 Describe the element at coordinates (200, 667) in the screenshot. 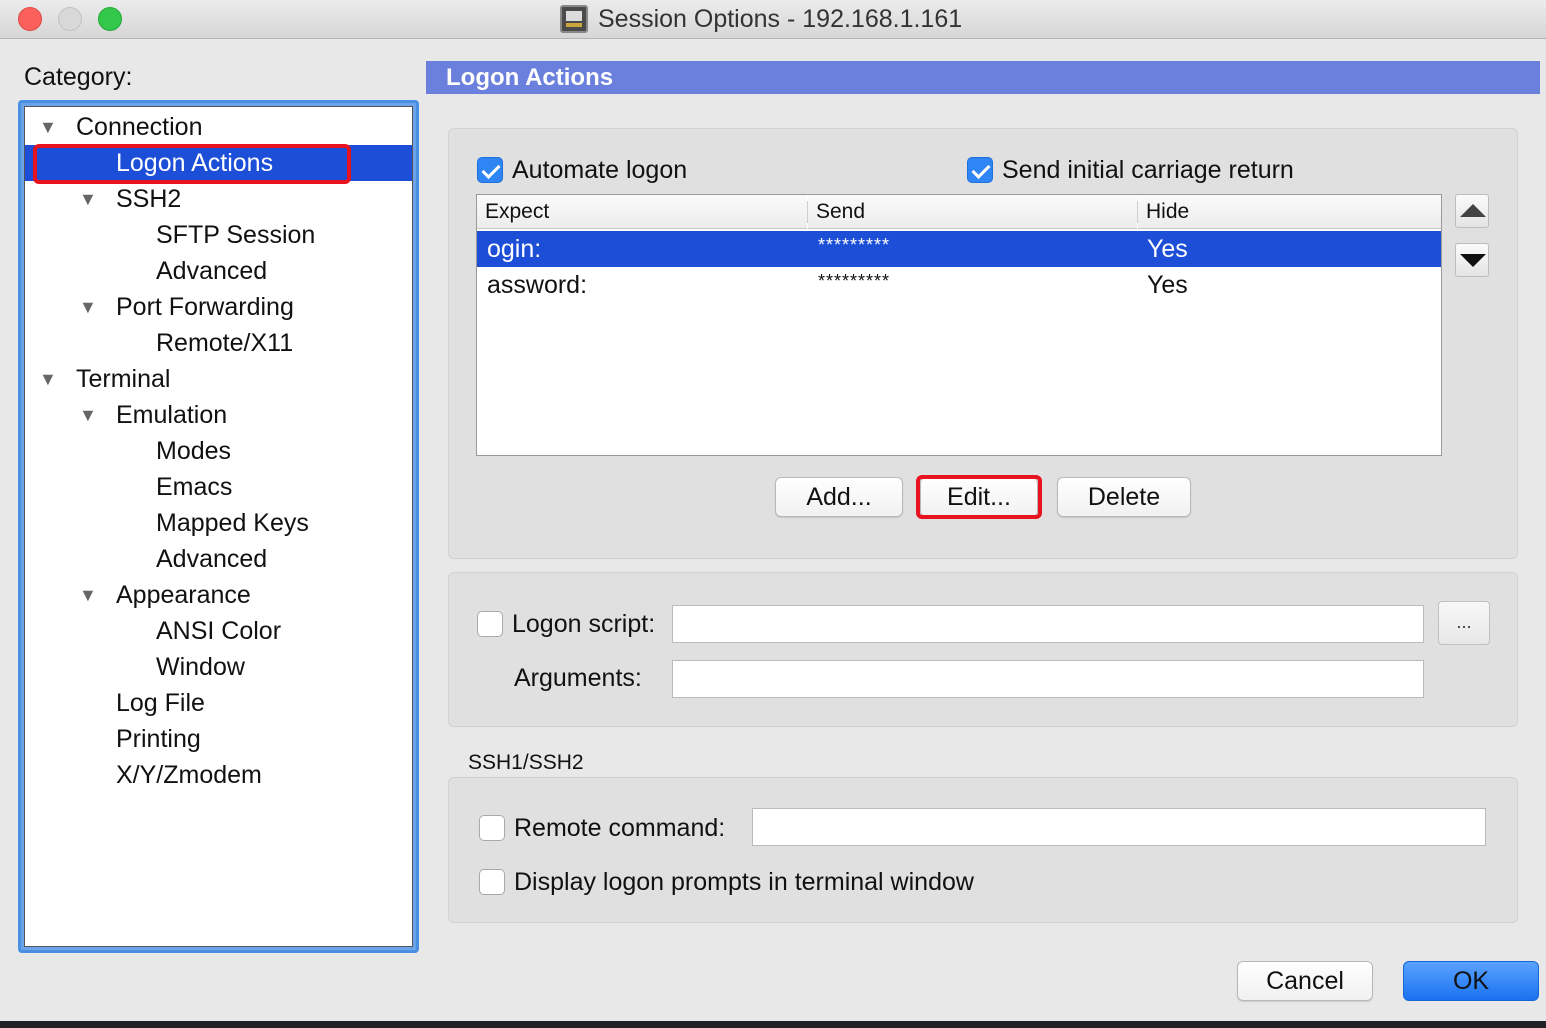

I see `tree-item-label: Window` at that location.